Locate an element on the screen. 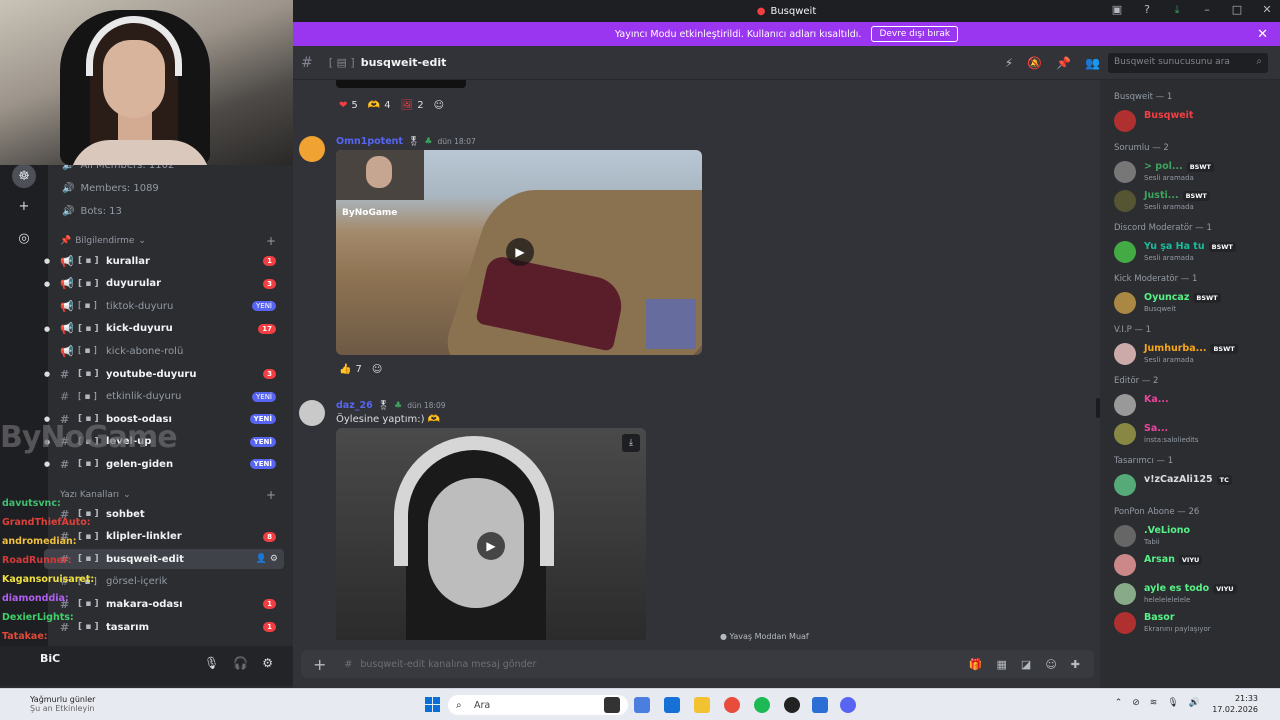 The height and width of the screenshot is (720, 1280). file-explorer-icon is located at coordinates (702, 705).